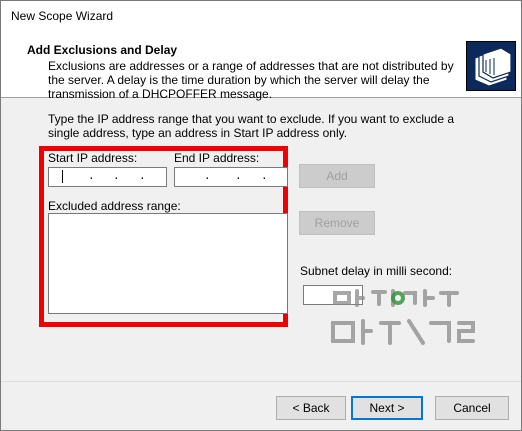  What do you see at coordinates (62, 16) in the screenshot?
I see `window-title: New Scope Wizard` at bounding box center [62, 16].